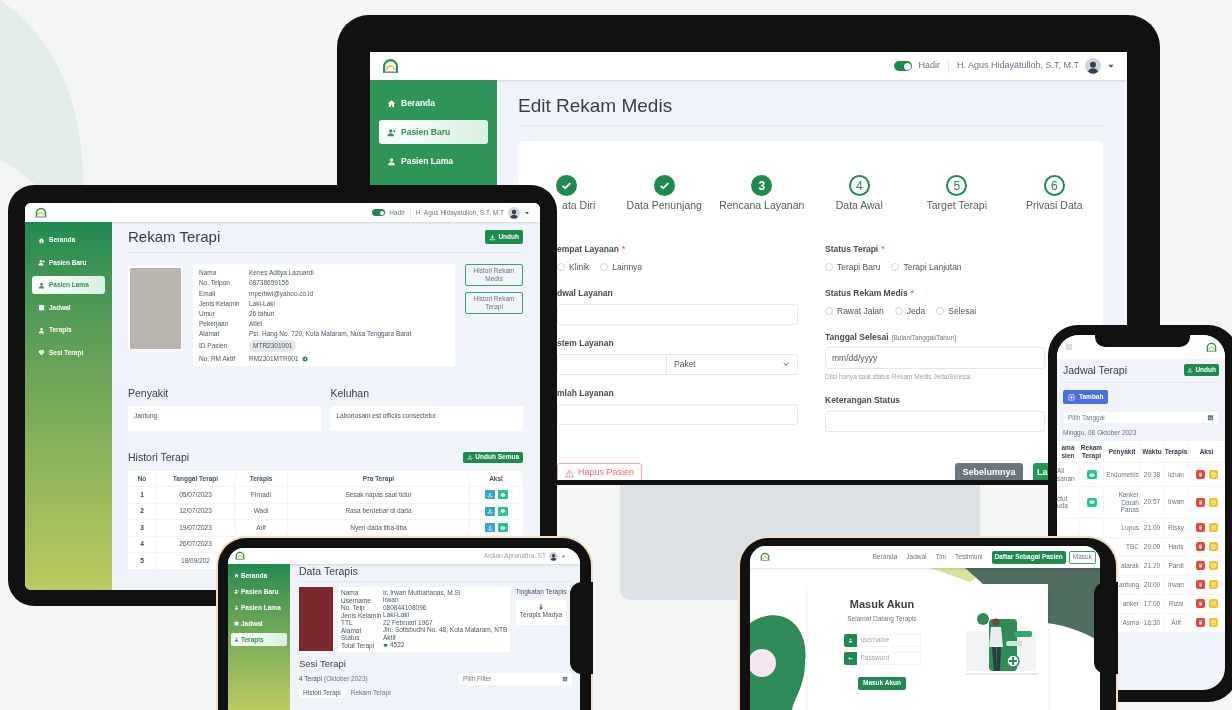 Image resolution: width=1232 pixels, height=710 pixels. Describe the element at coordinates (850, 640) in the screenshot. I see `user-icon` at that location.